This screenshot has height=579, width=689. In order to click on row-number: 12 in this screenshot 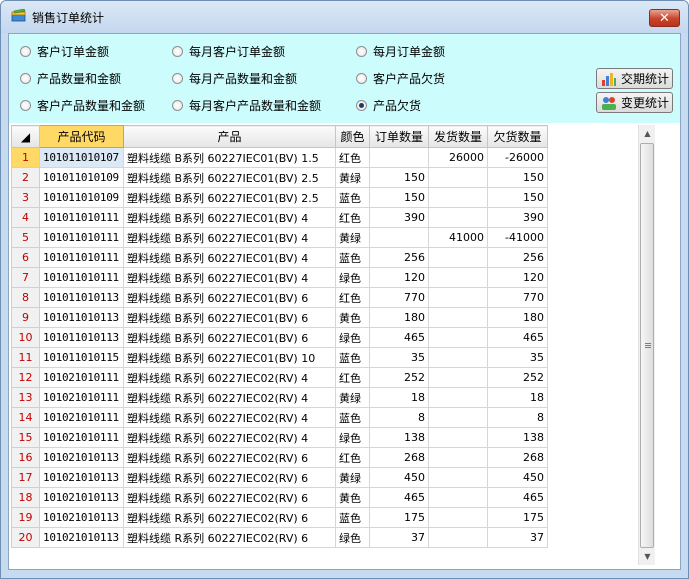, I will do `click(25, 377)`.